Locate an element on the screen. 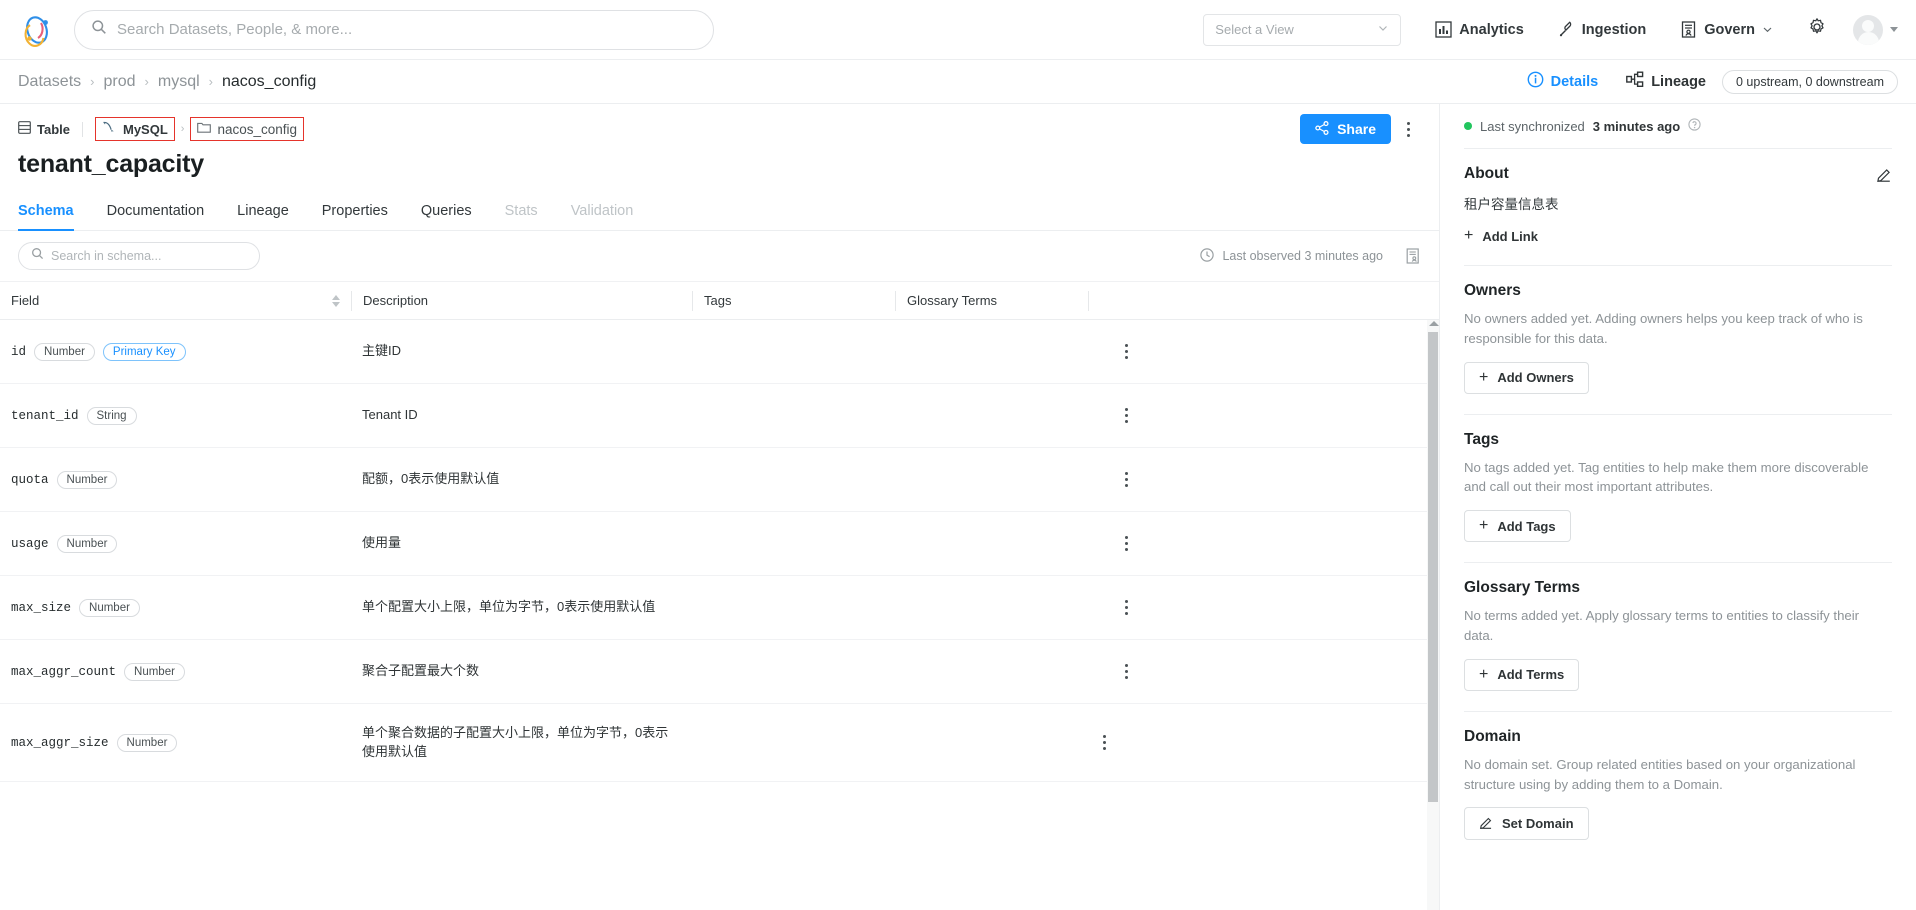 The image size is (1916, 910). column-header-field-label: Field is located at coordinates (25, 300).